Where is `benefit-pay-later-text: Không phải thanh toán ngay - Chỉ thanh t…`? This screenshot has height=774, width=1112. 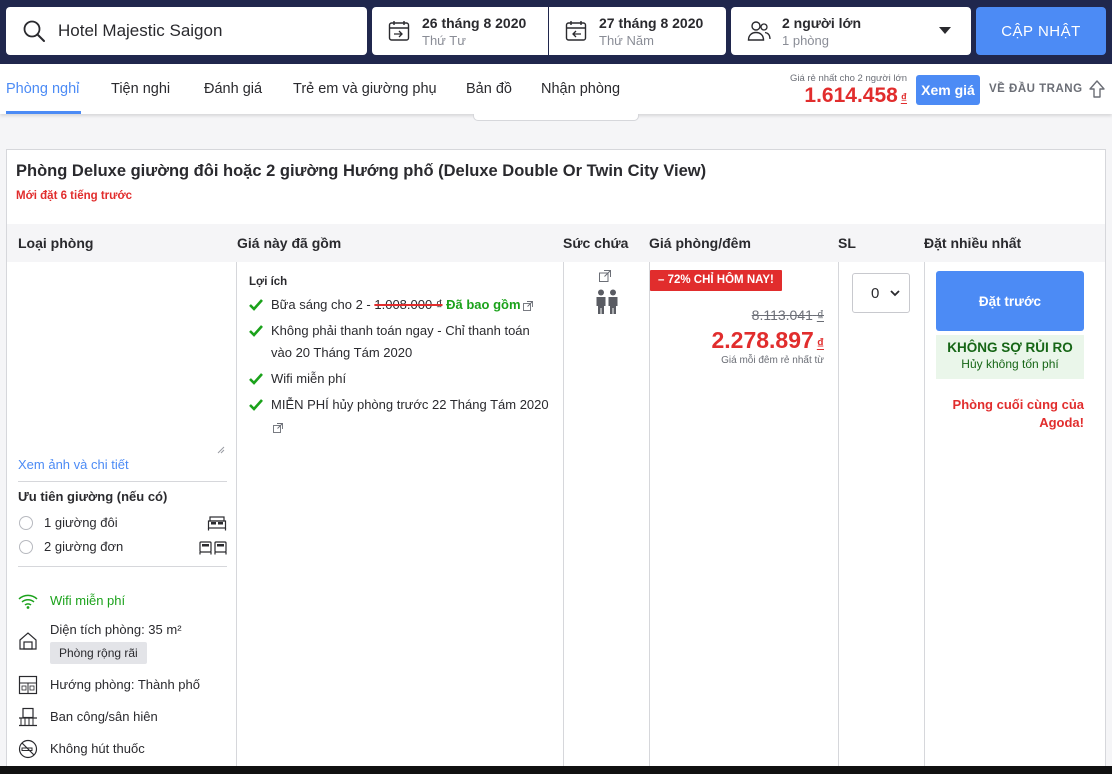 benefit-pay-later-text: Không phải thanh toán ngay - Chỉ thanh t… is located at coordinates (400, 341).